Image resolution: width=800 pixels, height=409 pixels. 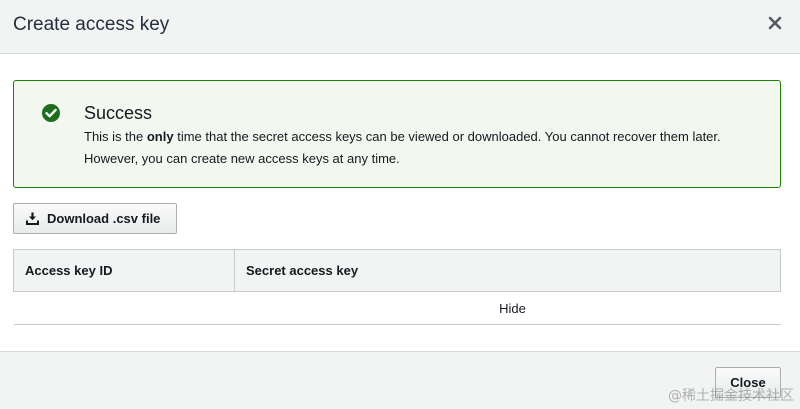 I want to click on alert-title: Success, so click(x=118, y=113).